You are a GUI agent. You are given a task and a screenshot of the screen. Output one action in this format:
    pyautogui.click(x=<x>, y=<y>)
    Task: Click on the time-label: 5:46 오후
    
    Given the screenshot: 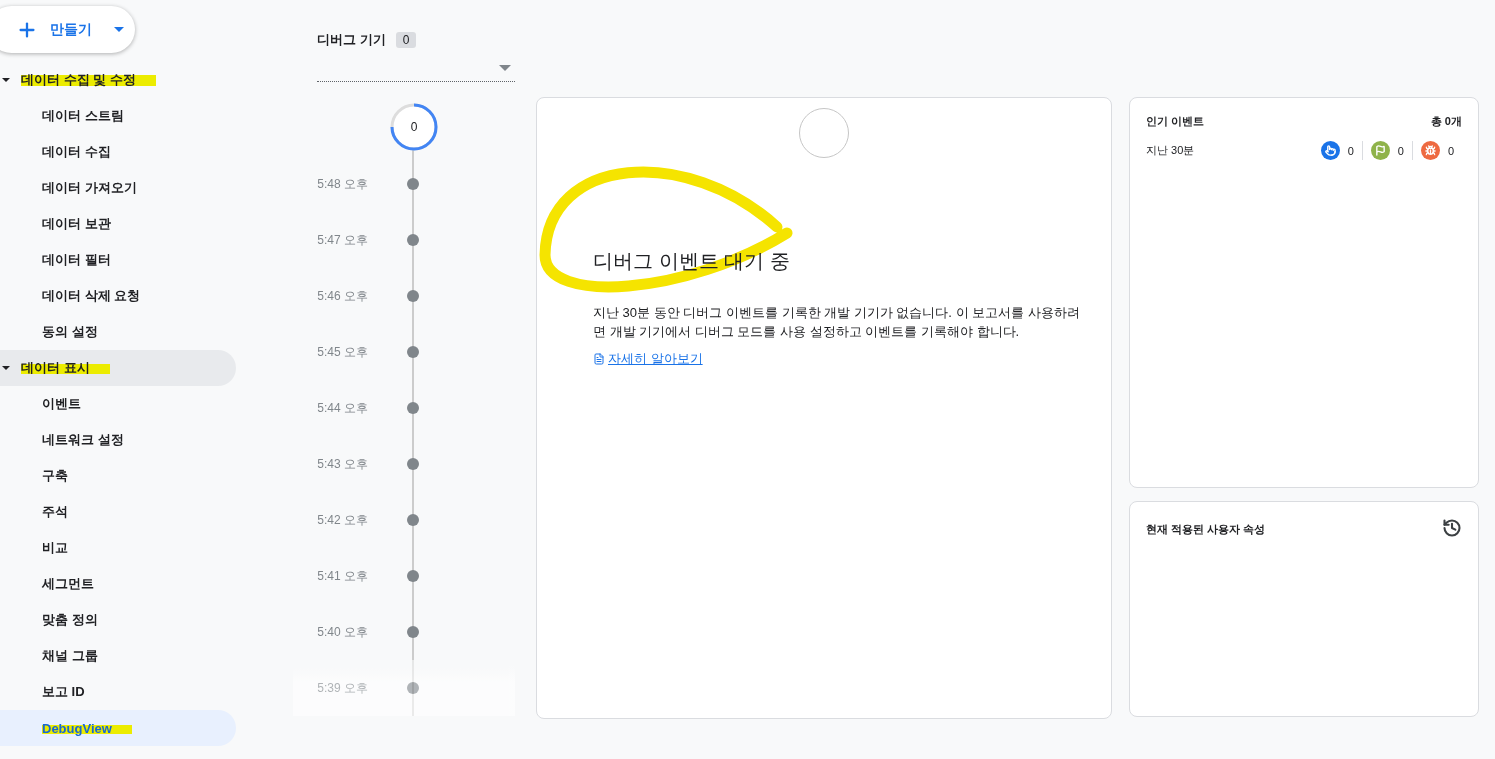 What is the action you would take?
    pyautogui.click(x=342, y=296)
    